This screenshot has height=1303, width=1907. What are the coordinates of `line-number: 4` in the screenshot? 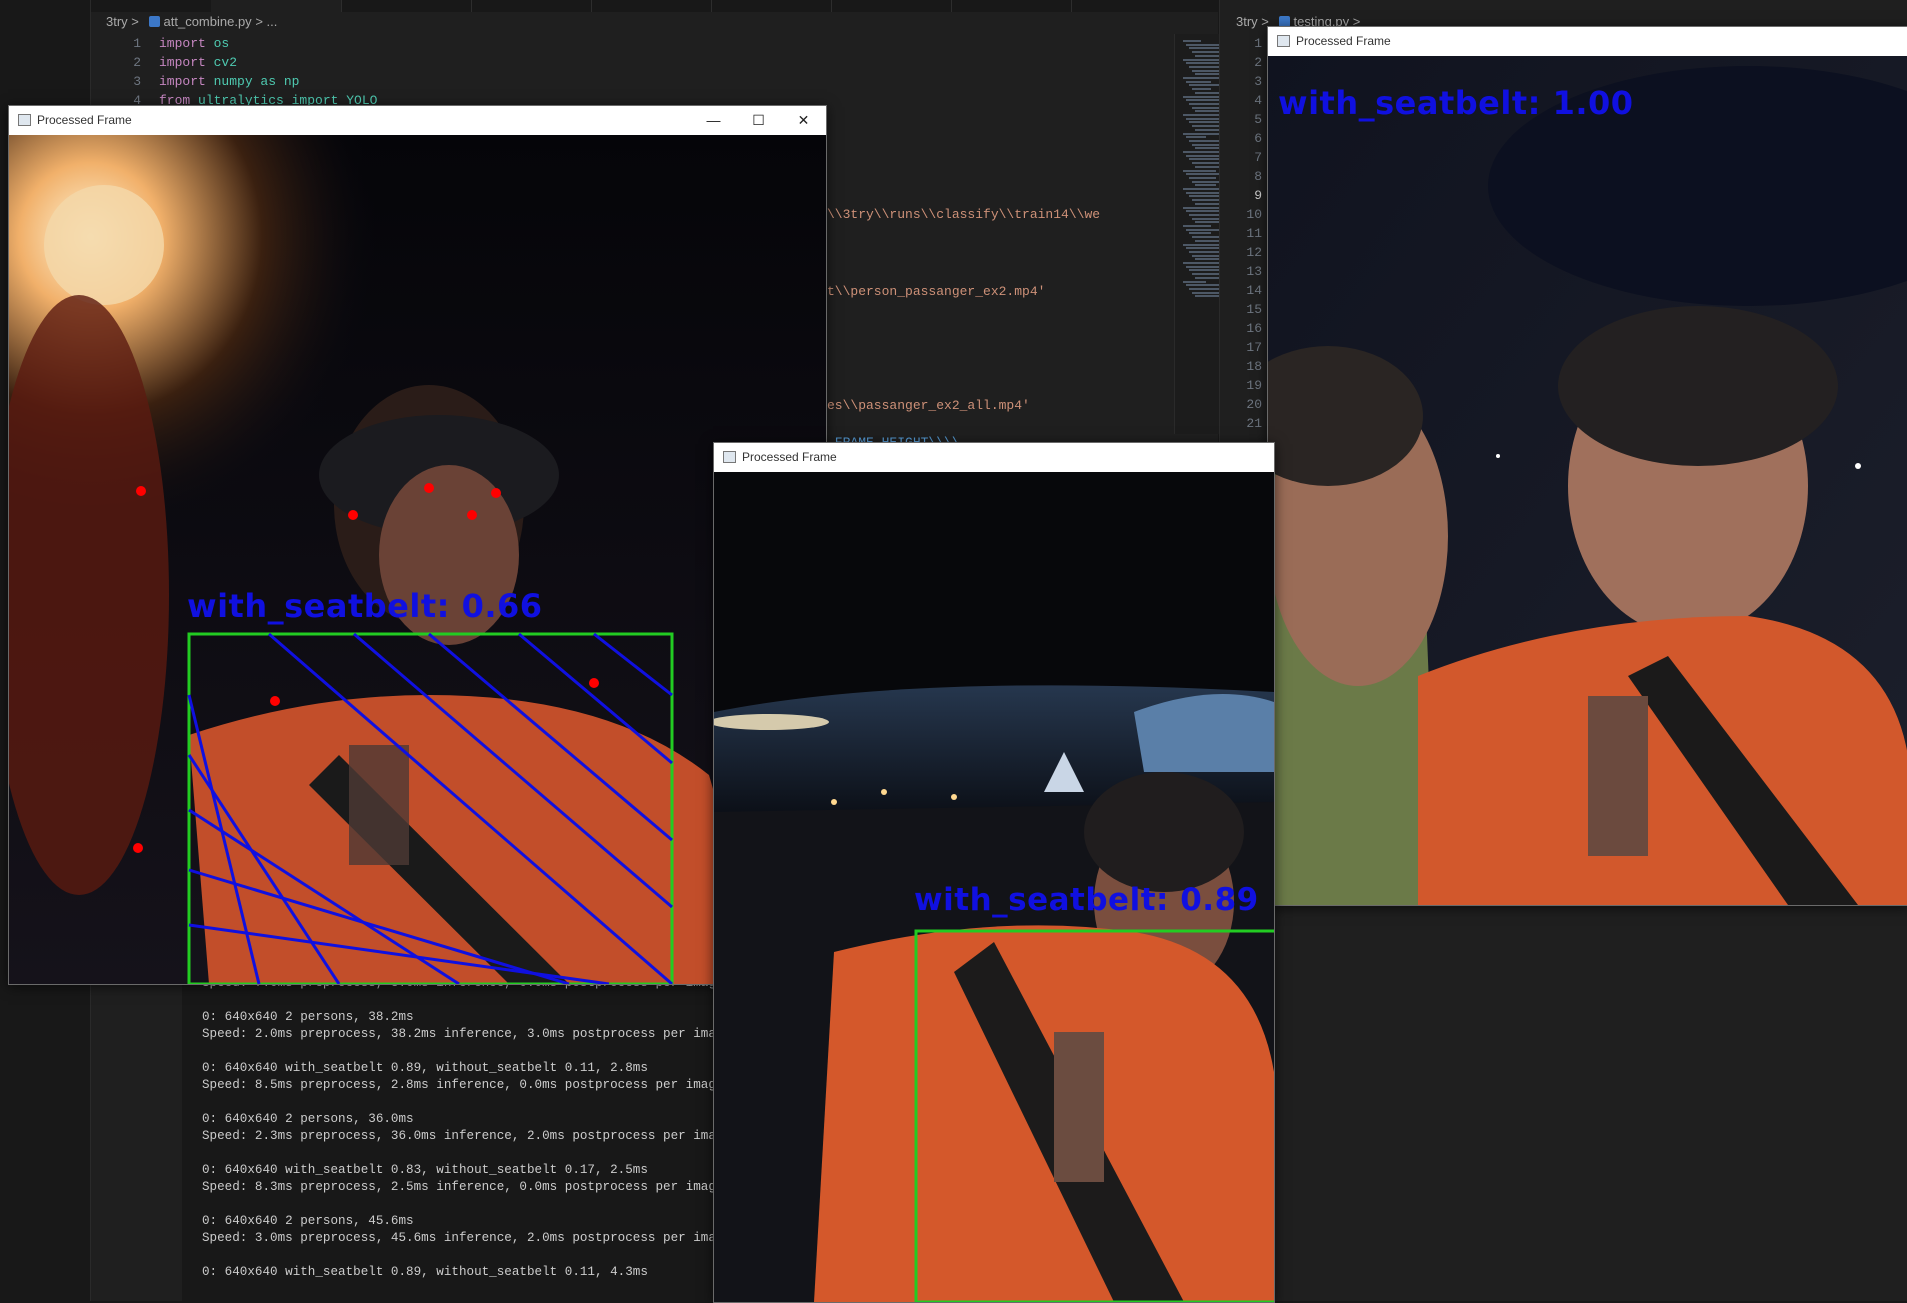 It's located at (1258, 100).